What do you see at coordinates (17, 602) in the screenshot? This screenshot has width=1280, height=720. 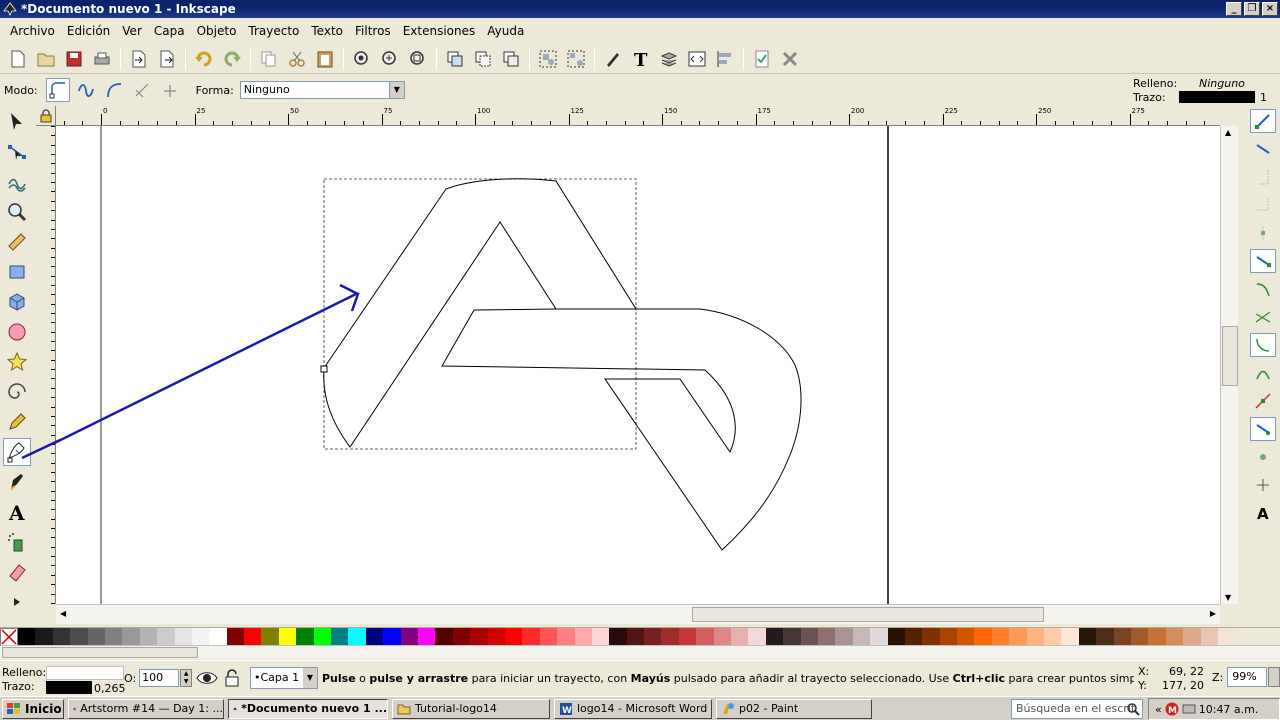 I see `toolbox-more-icon` at bounding box center [17, 602].